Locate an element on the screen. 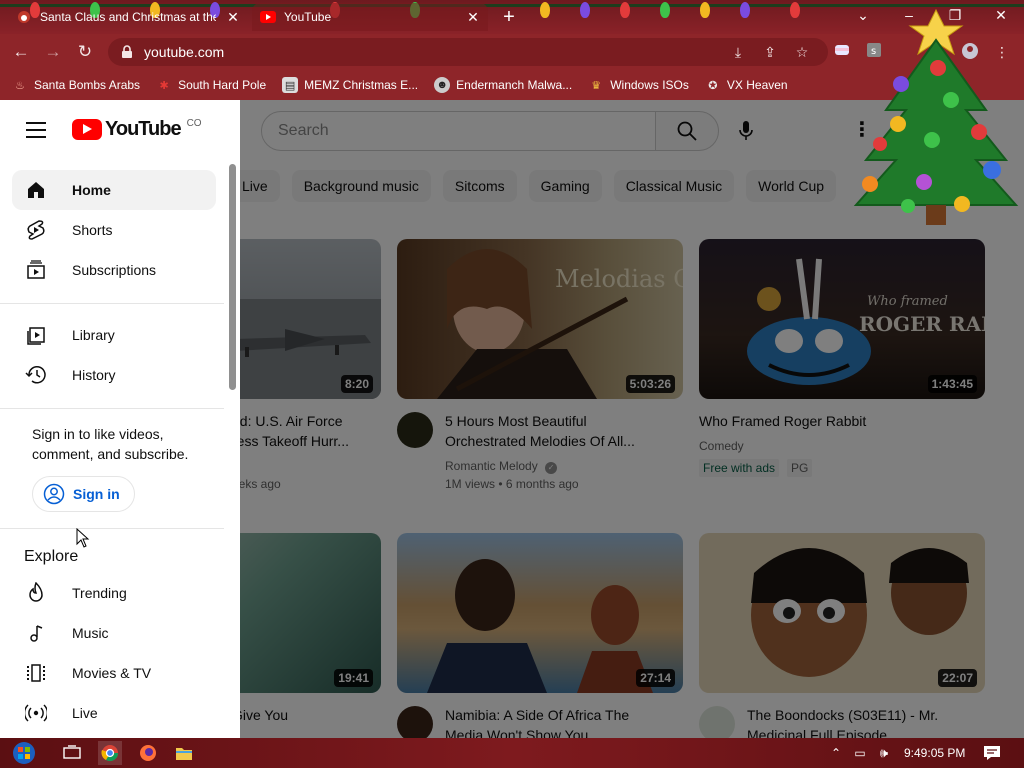 The height and width of the screenshot is (768, 1024). youtube-favicon-icon is located at coordinates (268, 17).